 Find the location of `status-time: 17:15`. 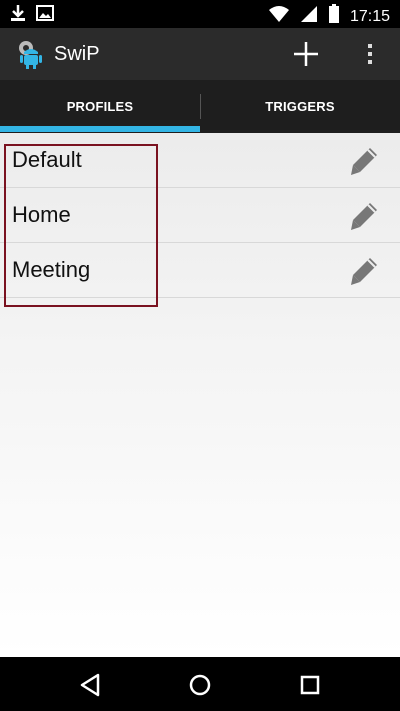

status-time: 17:15 is located at coordinates (369, 16).